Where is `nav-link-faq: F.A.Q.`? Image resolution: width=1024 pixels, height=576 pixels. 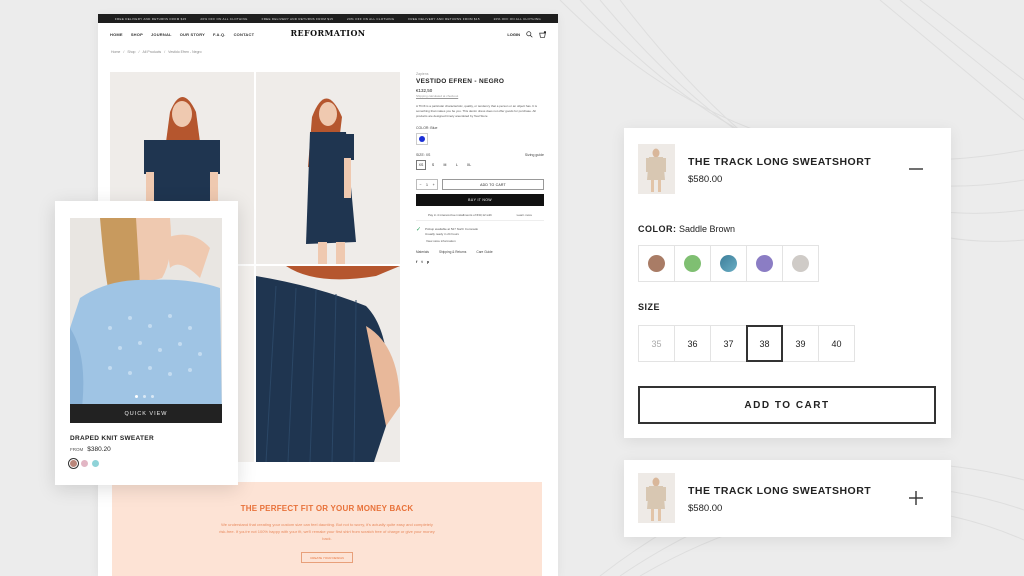 nav-link-faq: F.A.Q. is located at coordinates (219, 34).